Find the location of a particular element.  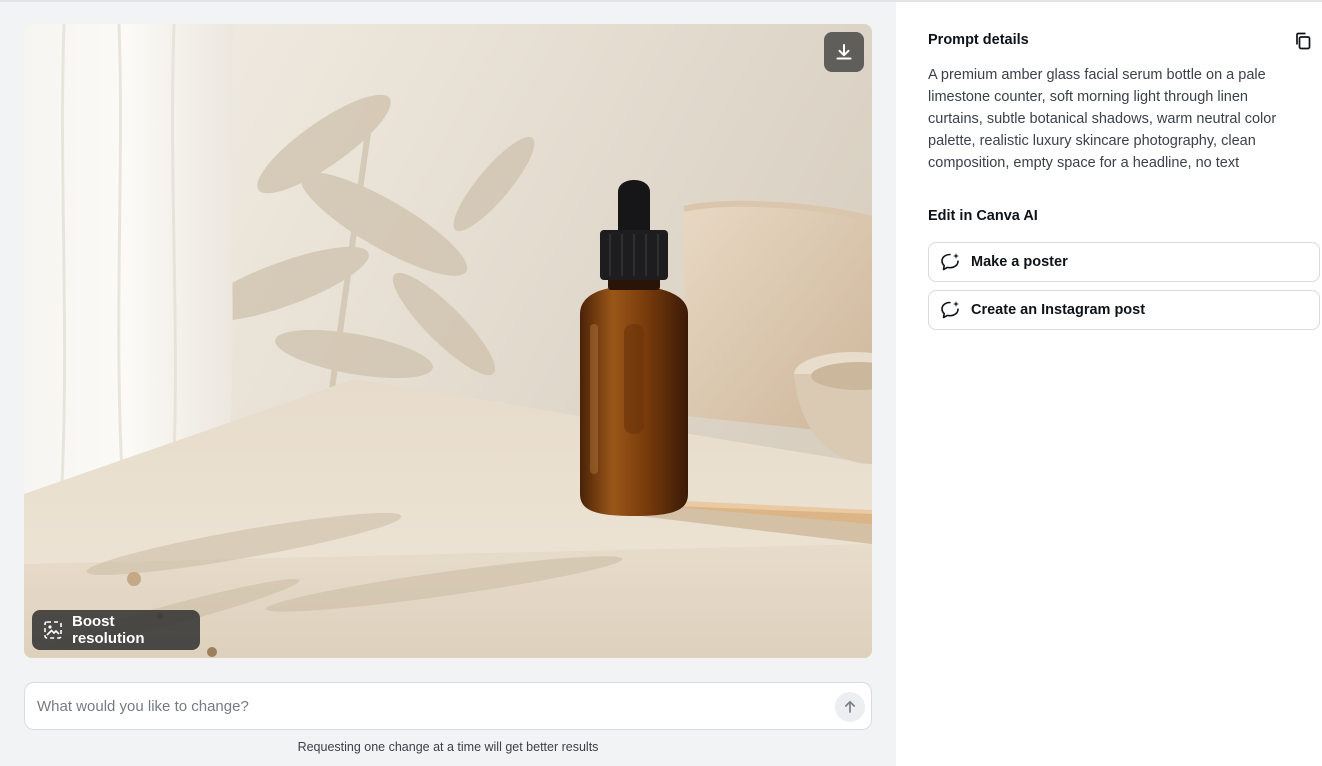

download-icon is located at coordinates (844, 52).